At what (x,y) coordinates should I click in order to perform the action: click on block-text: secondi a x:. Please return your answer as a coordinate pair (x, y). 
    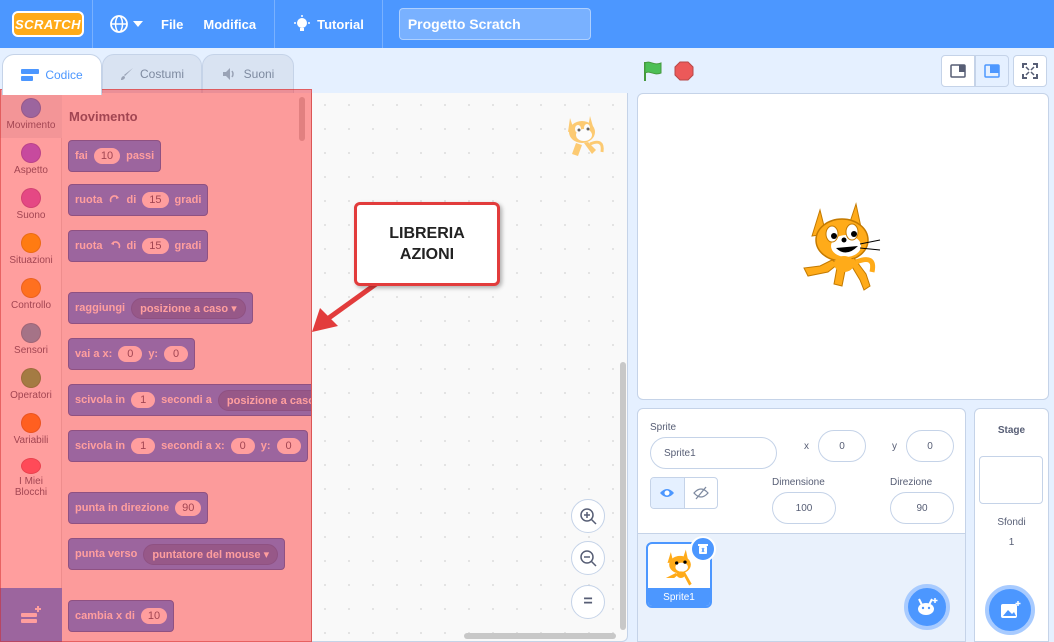
    Looking at the image, I should click on (193, 446).